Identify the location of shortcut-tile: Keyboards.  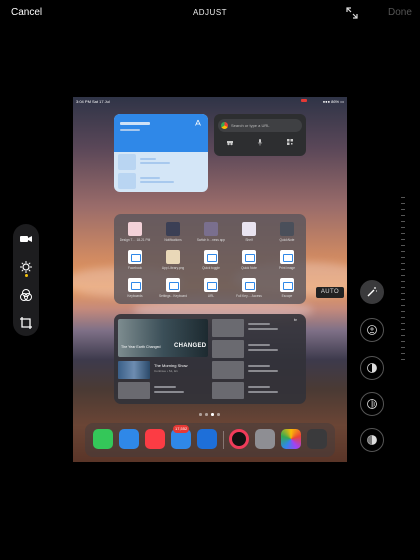
(135, 290).